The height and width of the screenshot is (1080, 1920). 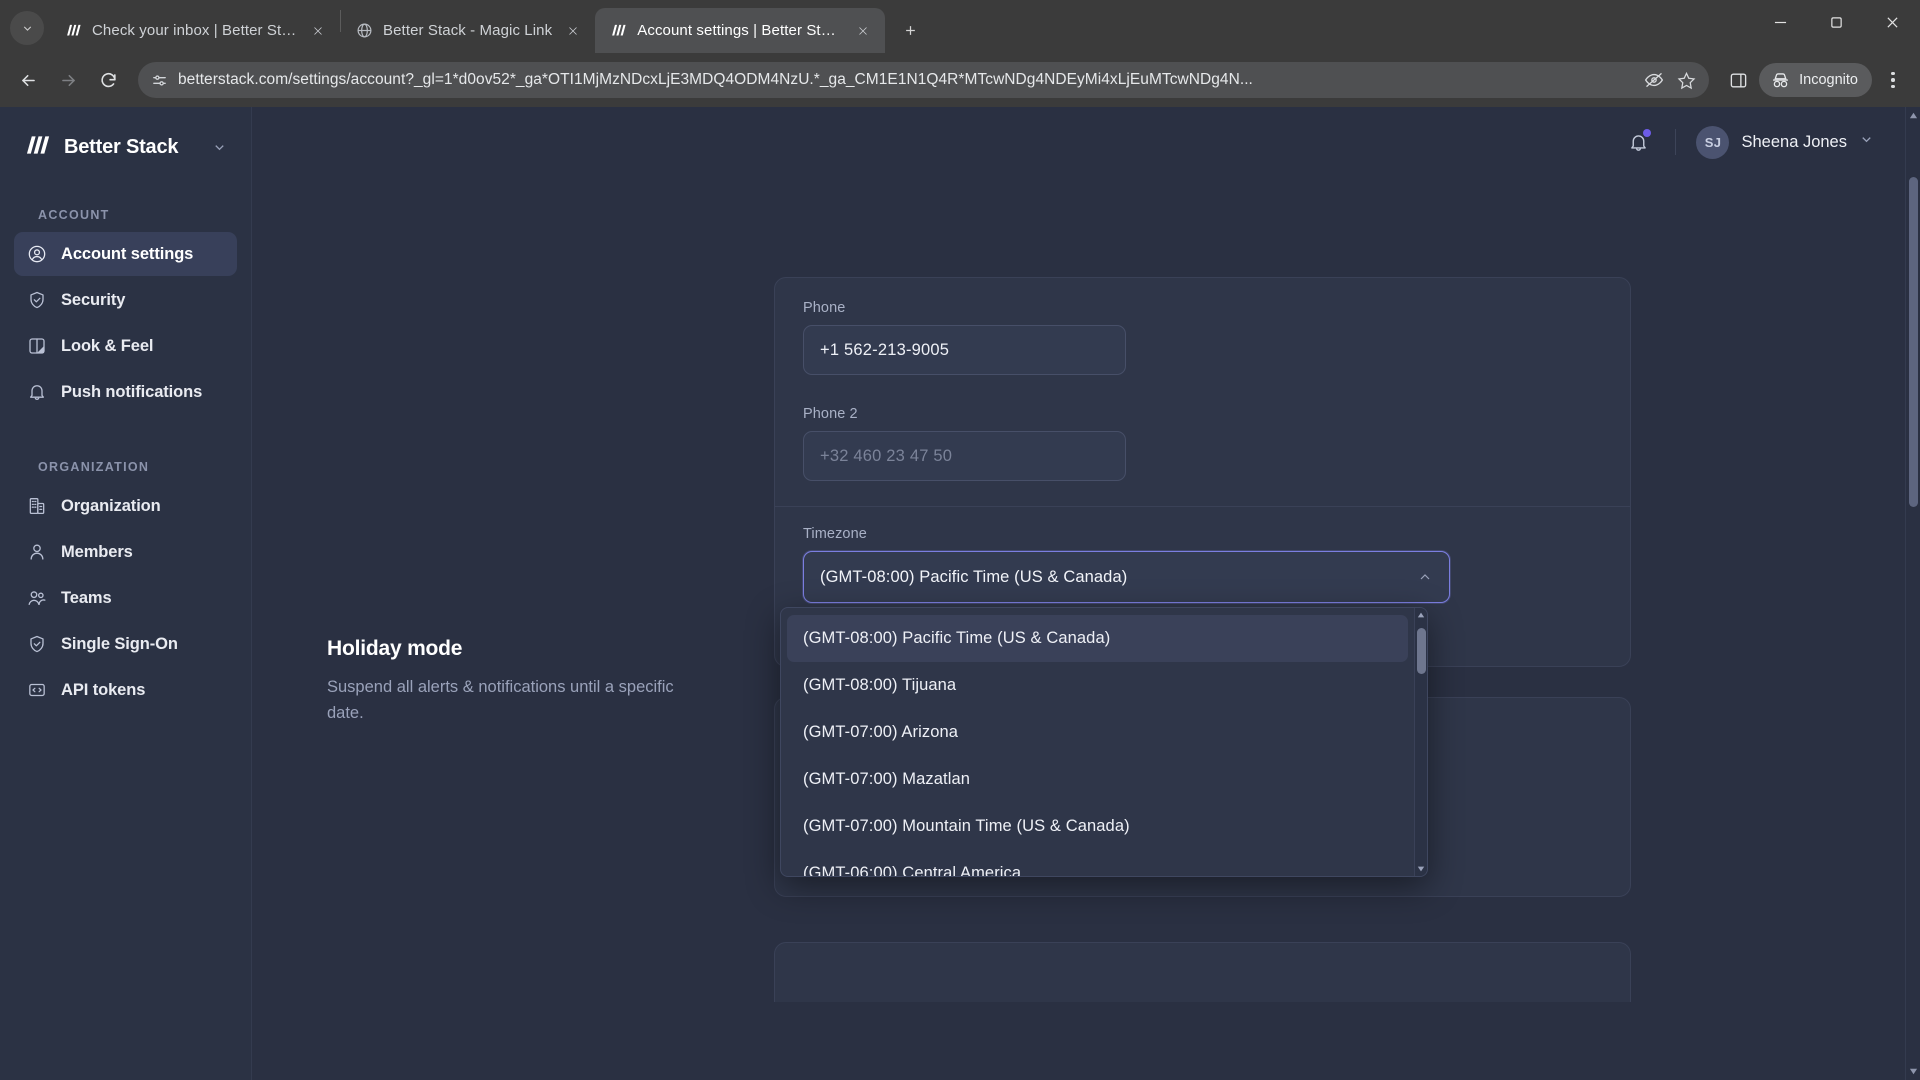 What do you see at coordinates (1097, 826) in the screenshot?
I see `timezone-option: (GMT-07:00) Mountain Time (US & Canada)` at bounding box center [1097, 826].